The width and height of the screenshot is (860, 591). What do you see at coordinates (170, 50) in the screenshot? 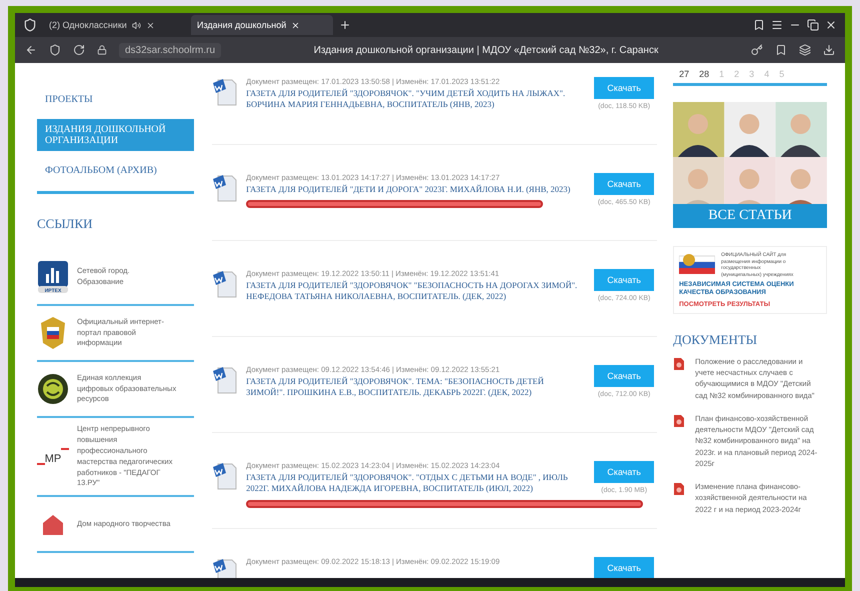
I see `address-field: ds32sar.schoolrm.ru` at bounding box center [170, 50].